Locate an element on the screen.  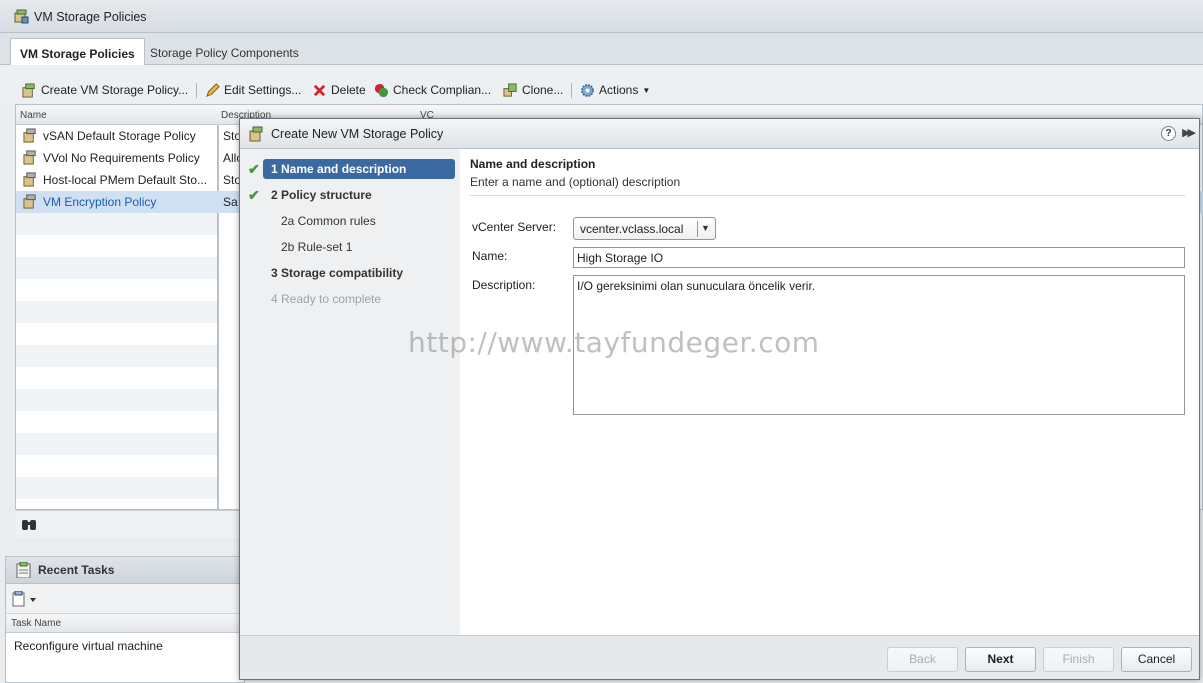
step-rule-set-1: 2b Rule-set 1 is located at coordinates (350, 247).